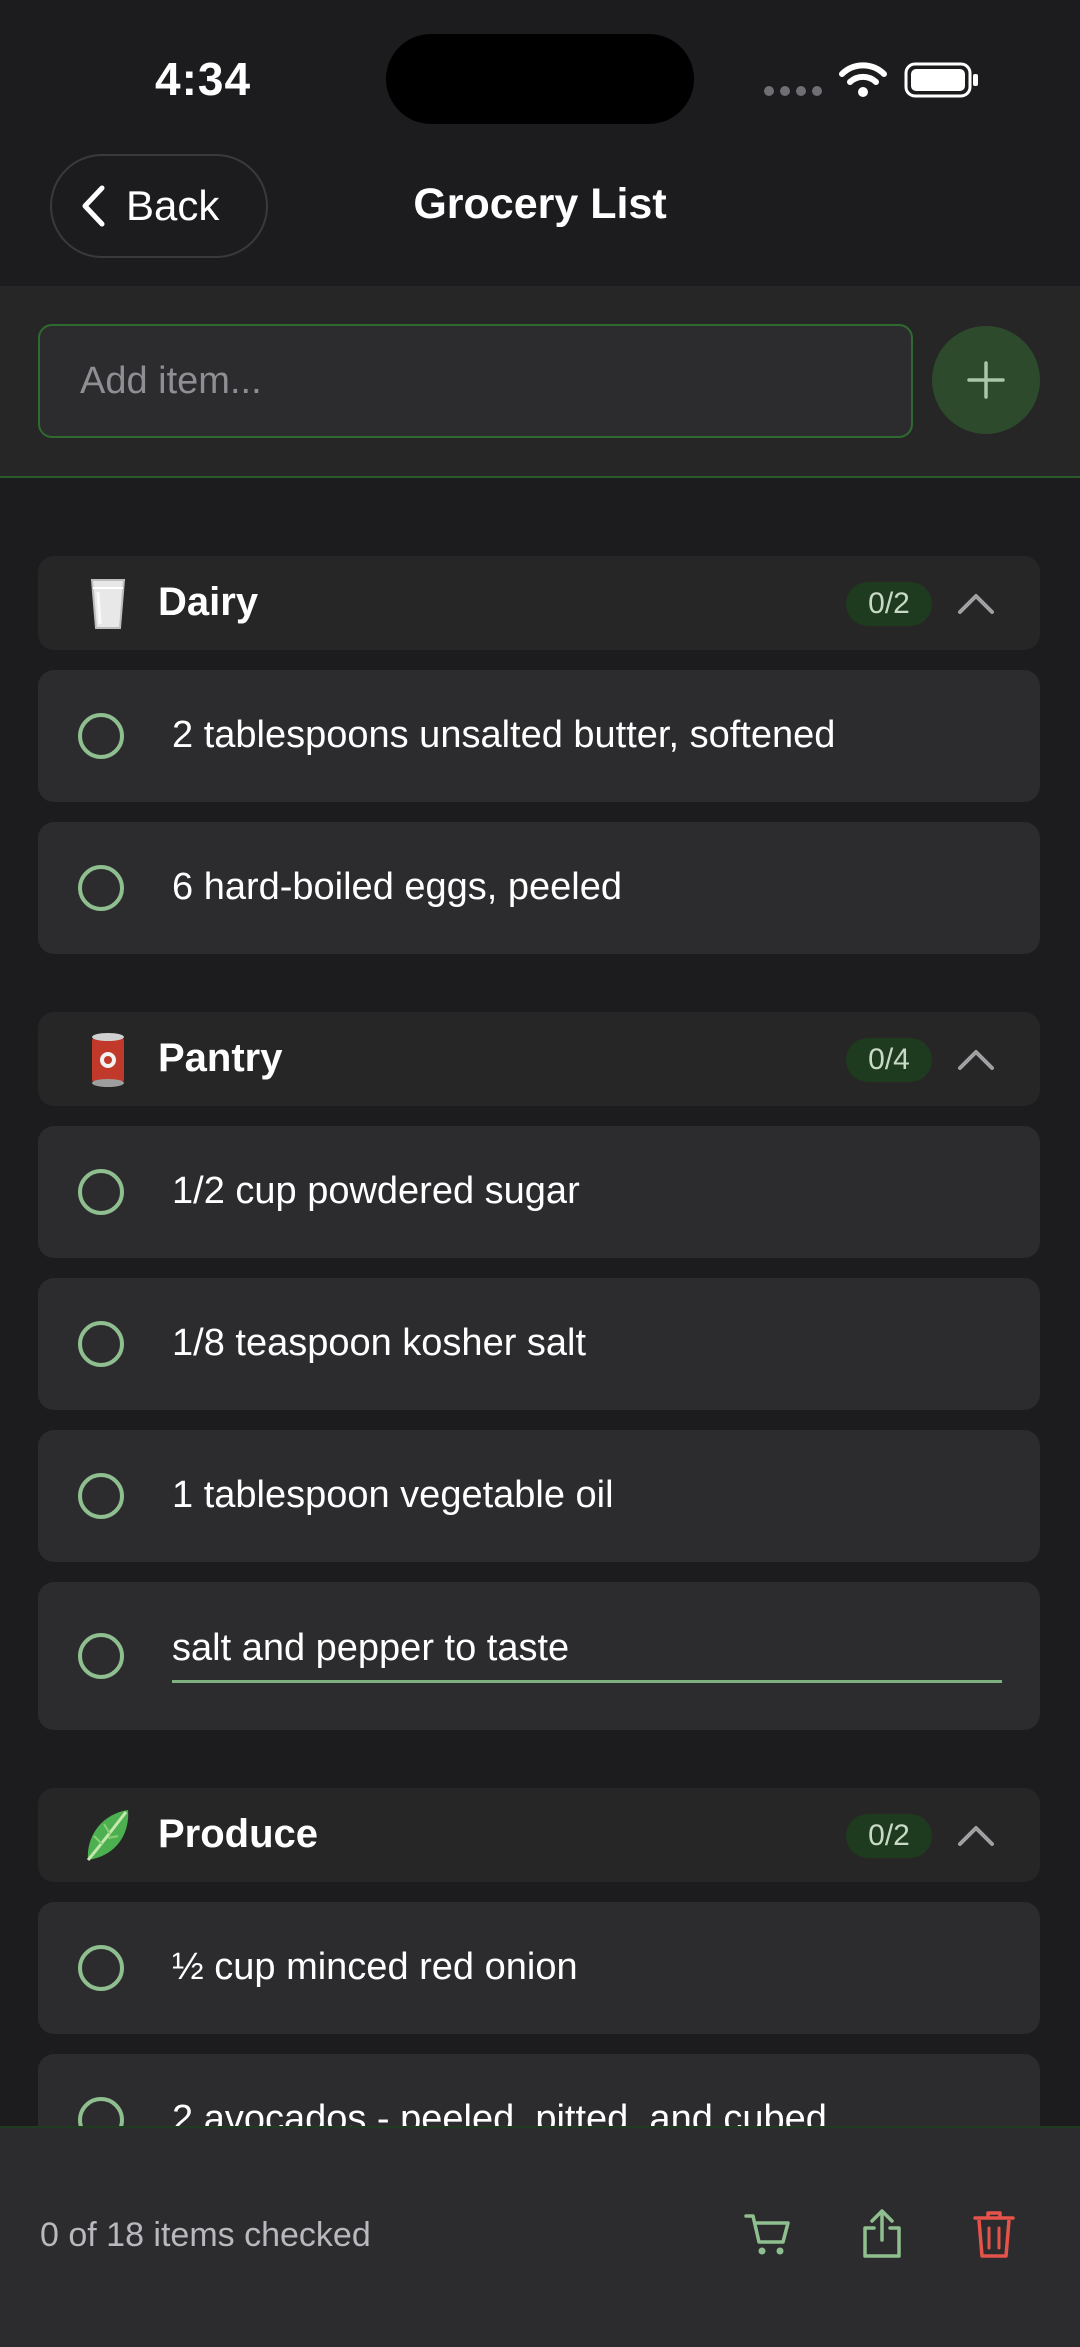  I want to click on list-item: 1/8 teaspoon kosher salt, so click(539, 1344).